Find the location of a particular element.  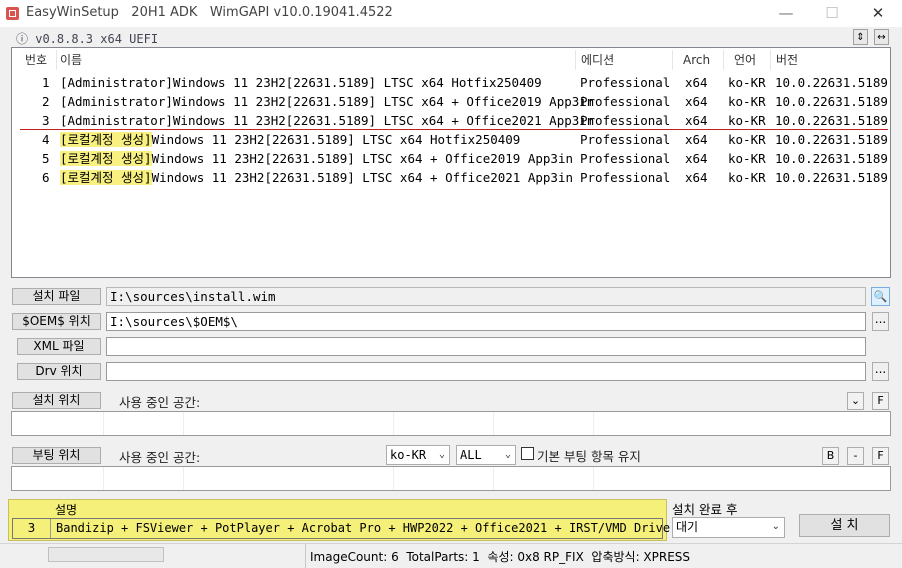

app-icon is located at coordinates (12, 13).